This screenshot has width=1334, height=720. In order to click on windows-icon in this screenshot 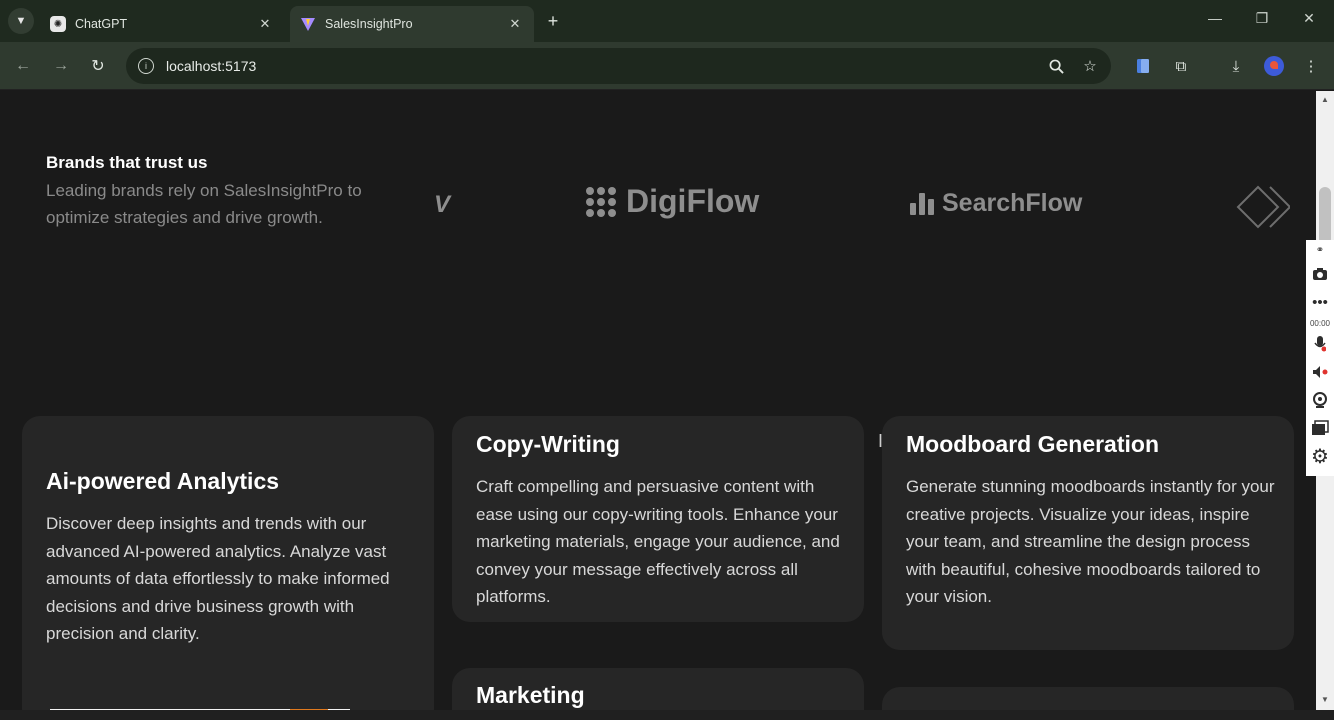, I will do `click(1320, 428)`.